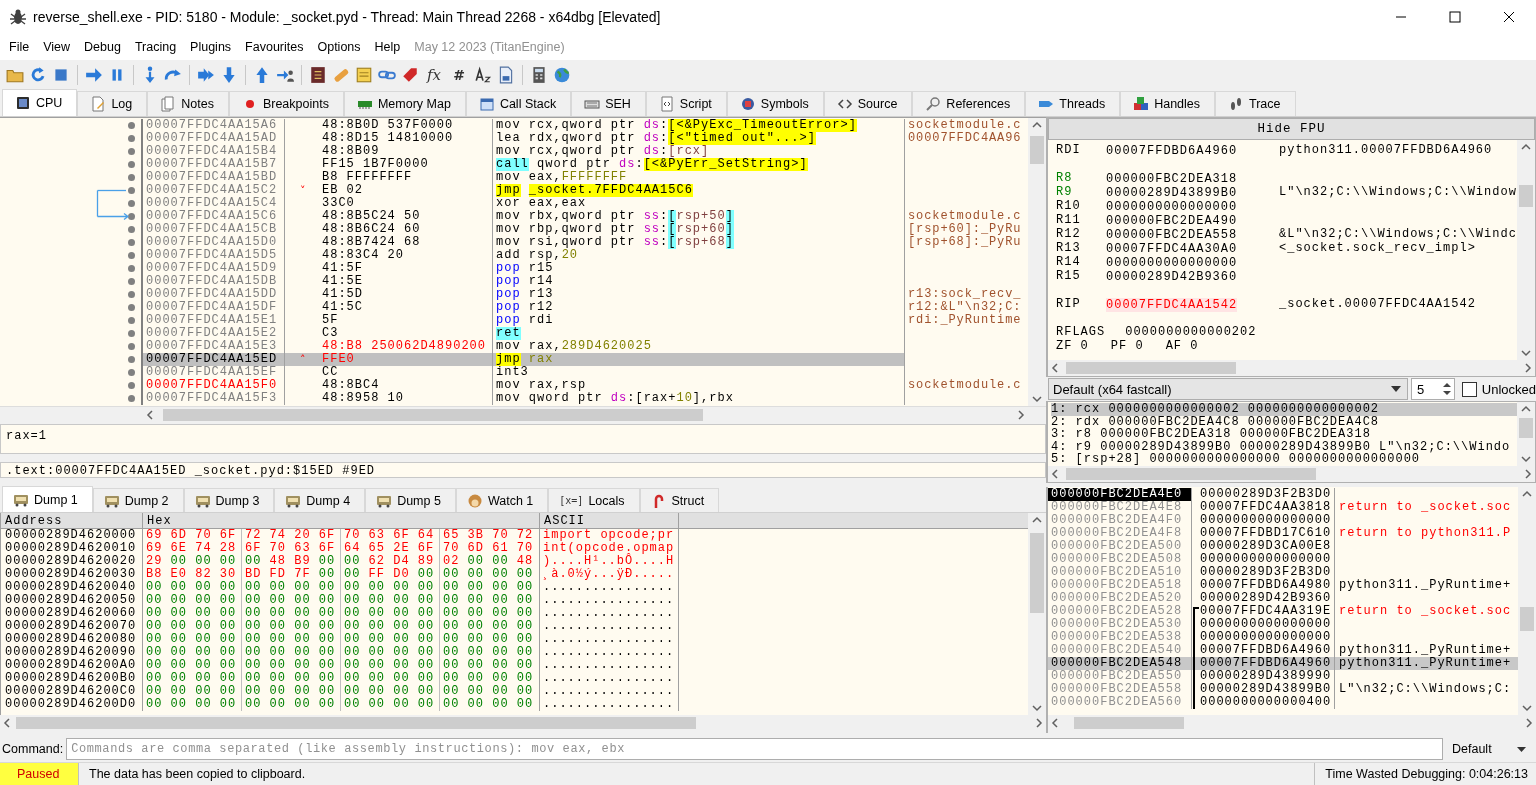 Image resolution: width=1536 pixels, height=785 pixels. Describe the element at coordinates (594, 500) in the screenshot. I see `tab: [x=] Locals` at that location.